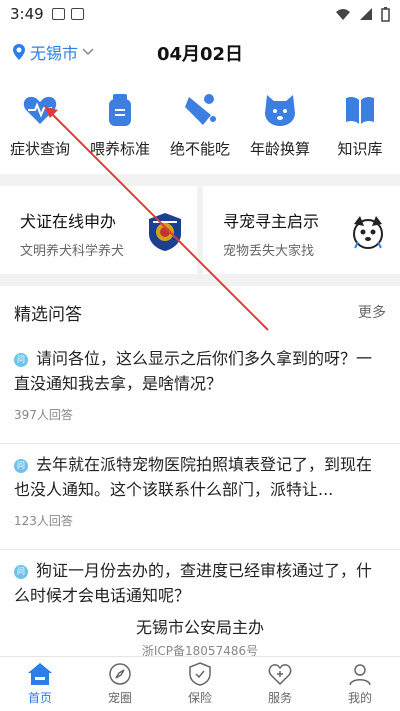  Describe the element at coordinates (360, 110) in the screenshot. I see `book-icon` at that location.